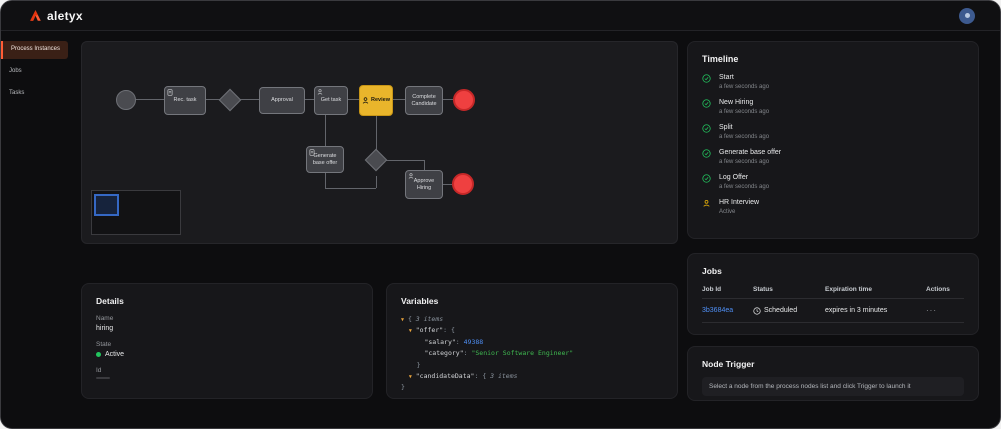  I want to click on json-key: "category", so click(444, 353).